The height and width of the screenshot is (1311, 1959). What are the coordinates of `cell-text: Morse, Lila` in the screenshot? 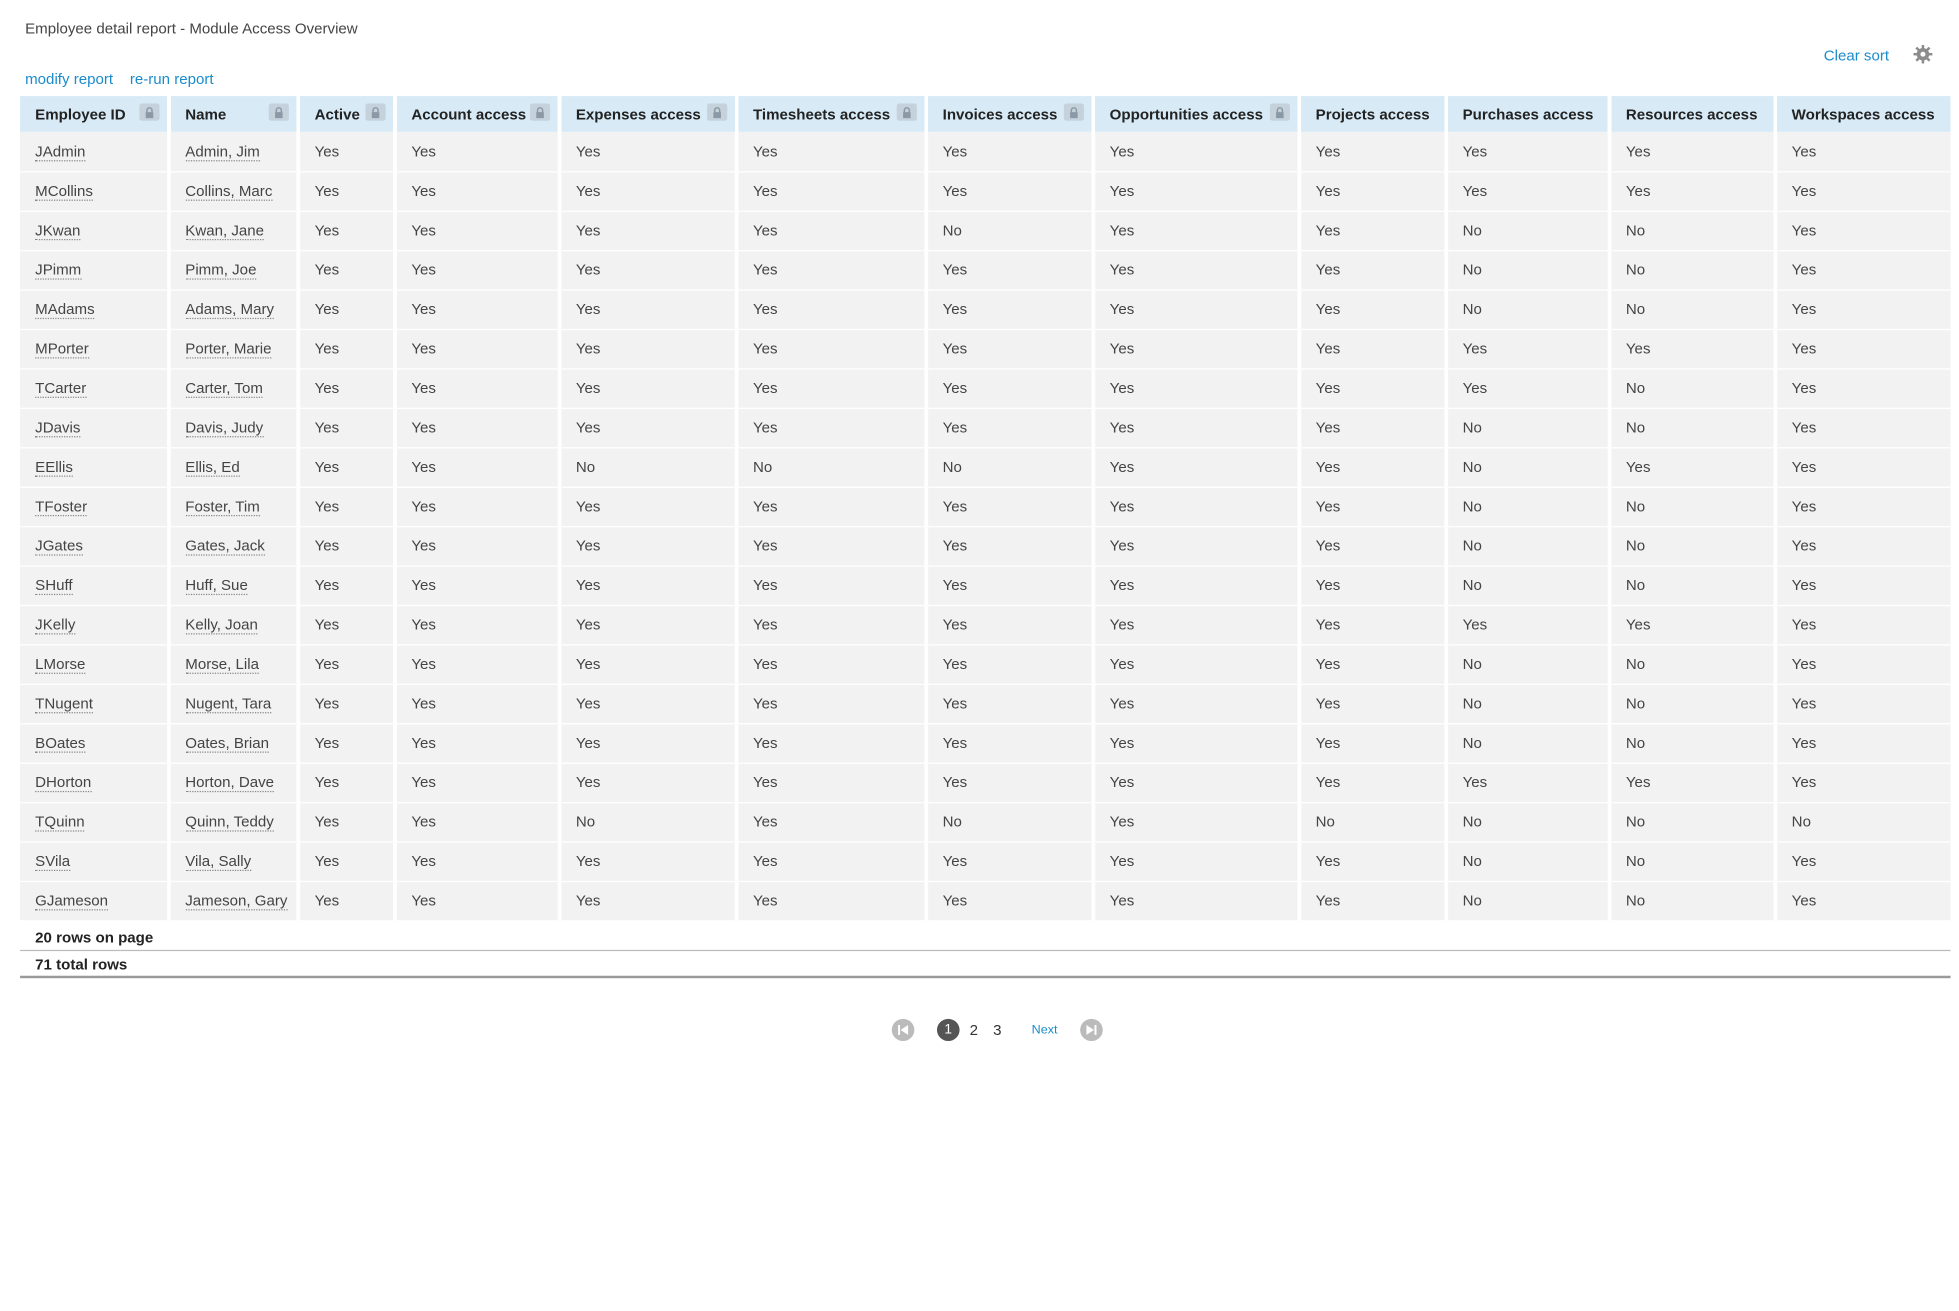 It's located at (222, 664).